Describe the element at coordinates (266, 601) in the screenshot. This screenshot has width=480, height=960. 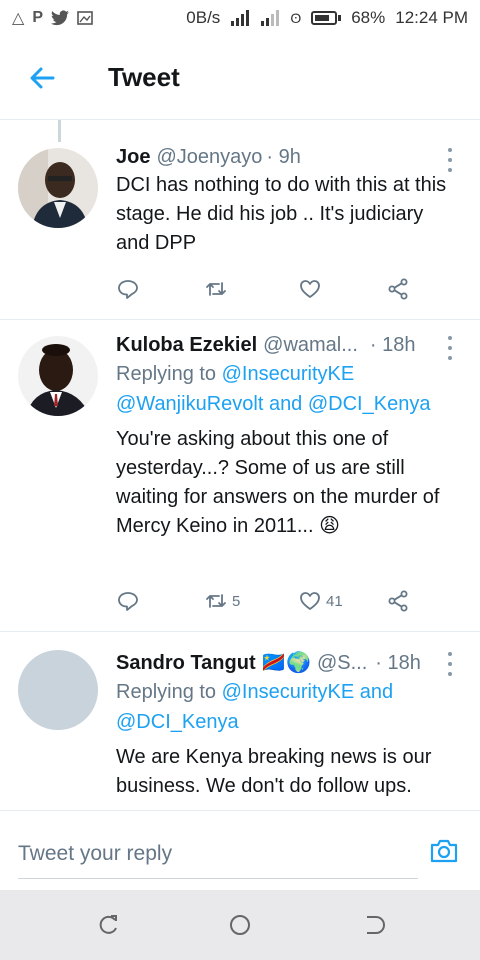
I see `tweet-actions: 5 41` at that location.